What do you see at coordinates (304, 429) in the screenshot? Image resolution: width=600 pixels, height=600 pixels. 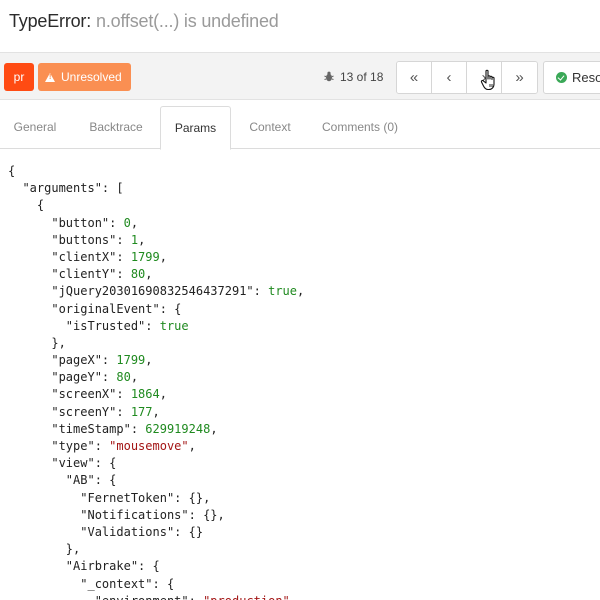 I see `code-line: "timeStamp": 629919248,` at bounding box center [304, 429].